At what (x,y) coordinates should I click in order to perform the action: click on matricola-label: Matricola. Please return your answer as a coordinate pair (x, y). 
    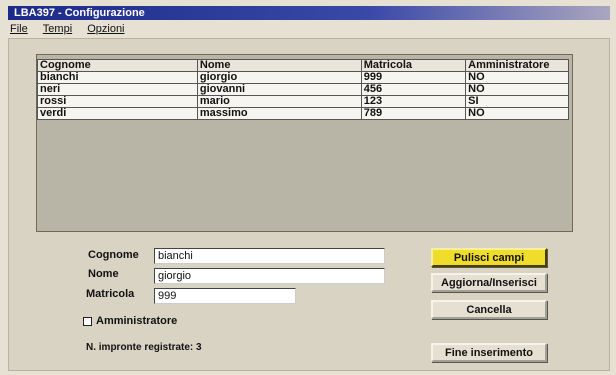
    Looking at the image, I should click on (110, 294).